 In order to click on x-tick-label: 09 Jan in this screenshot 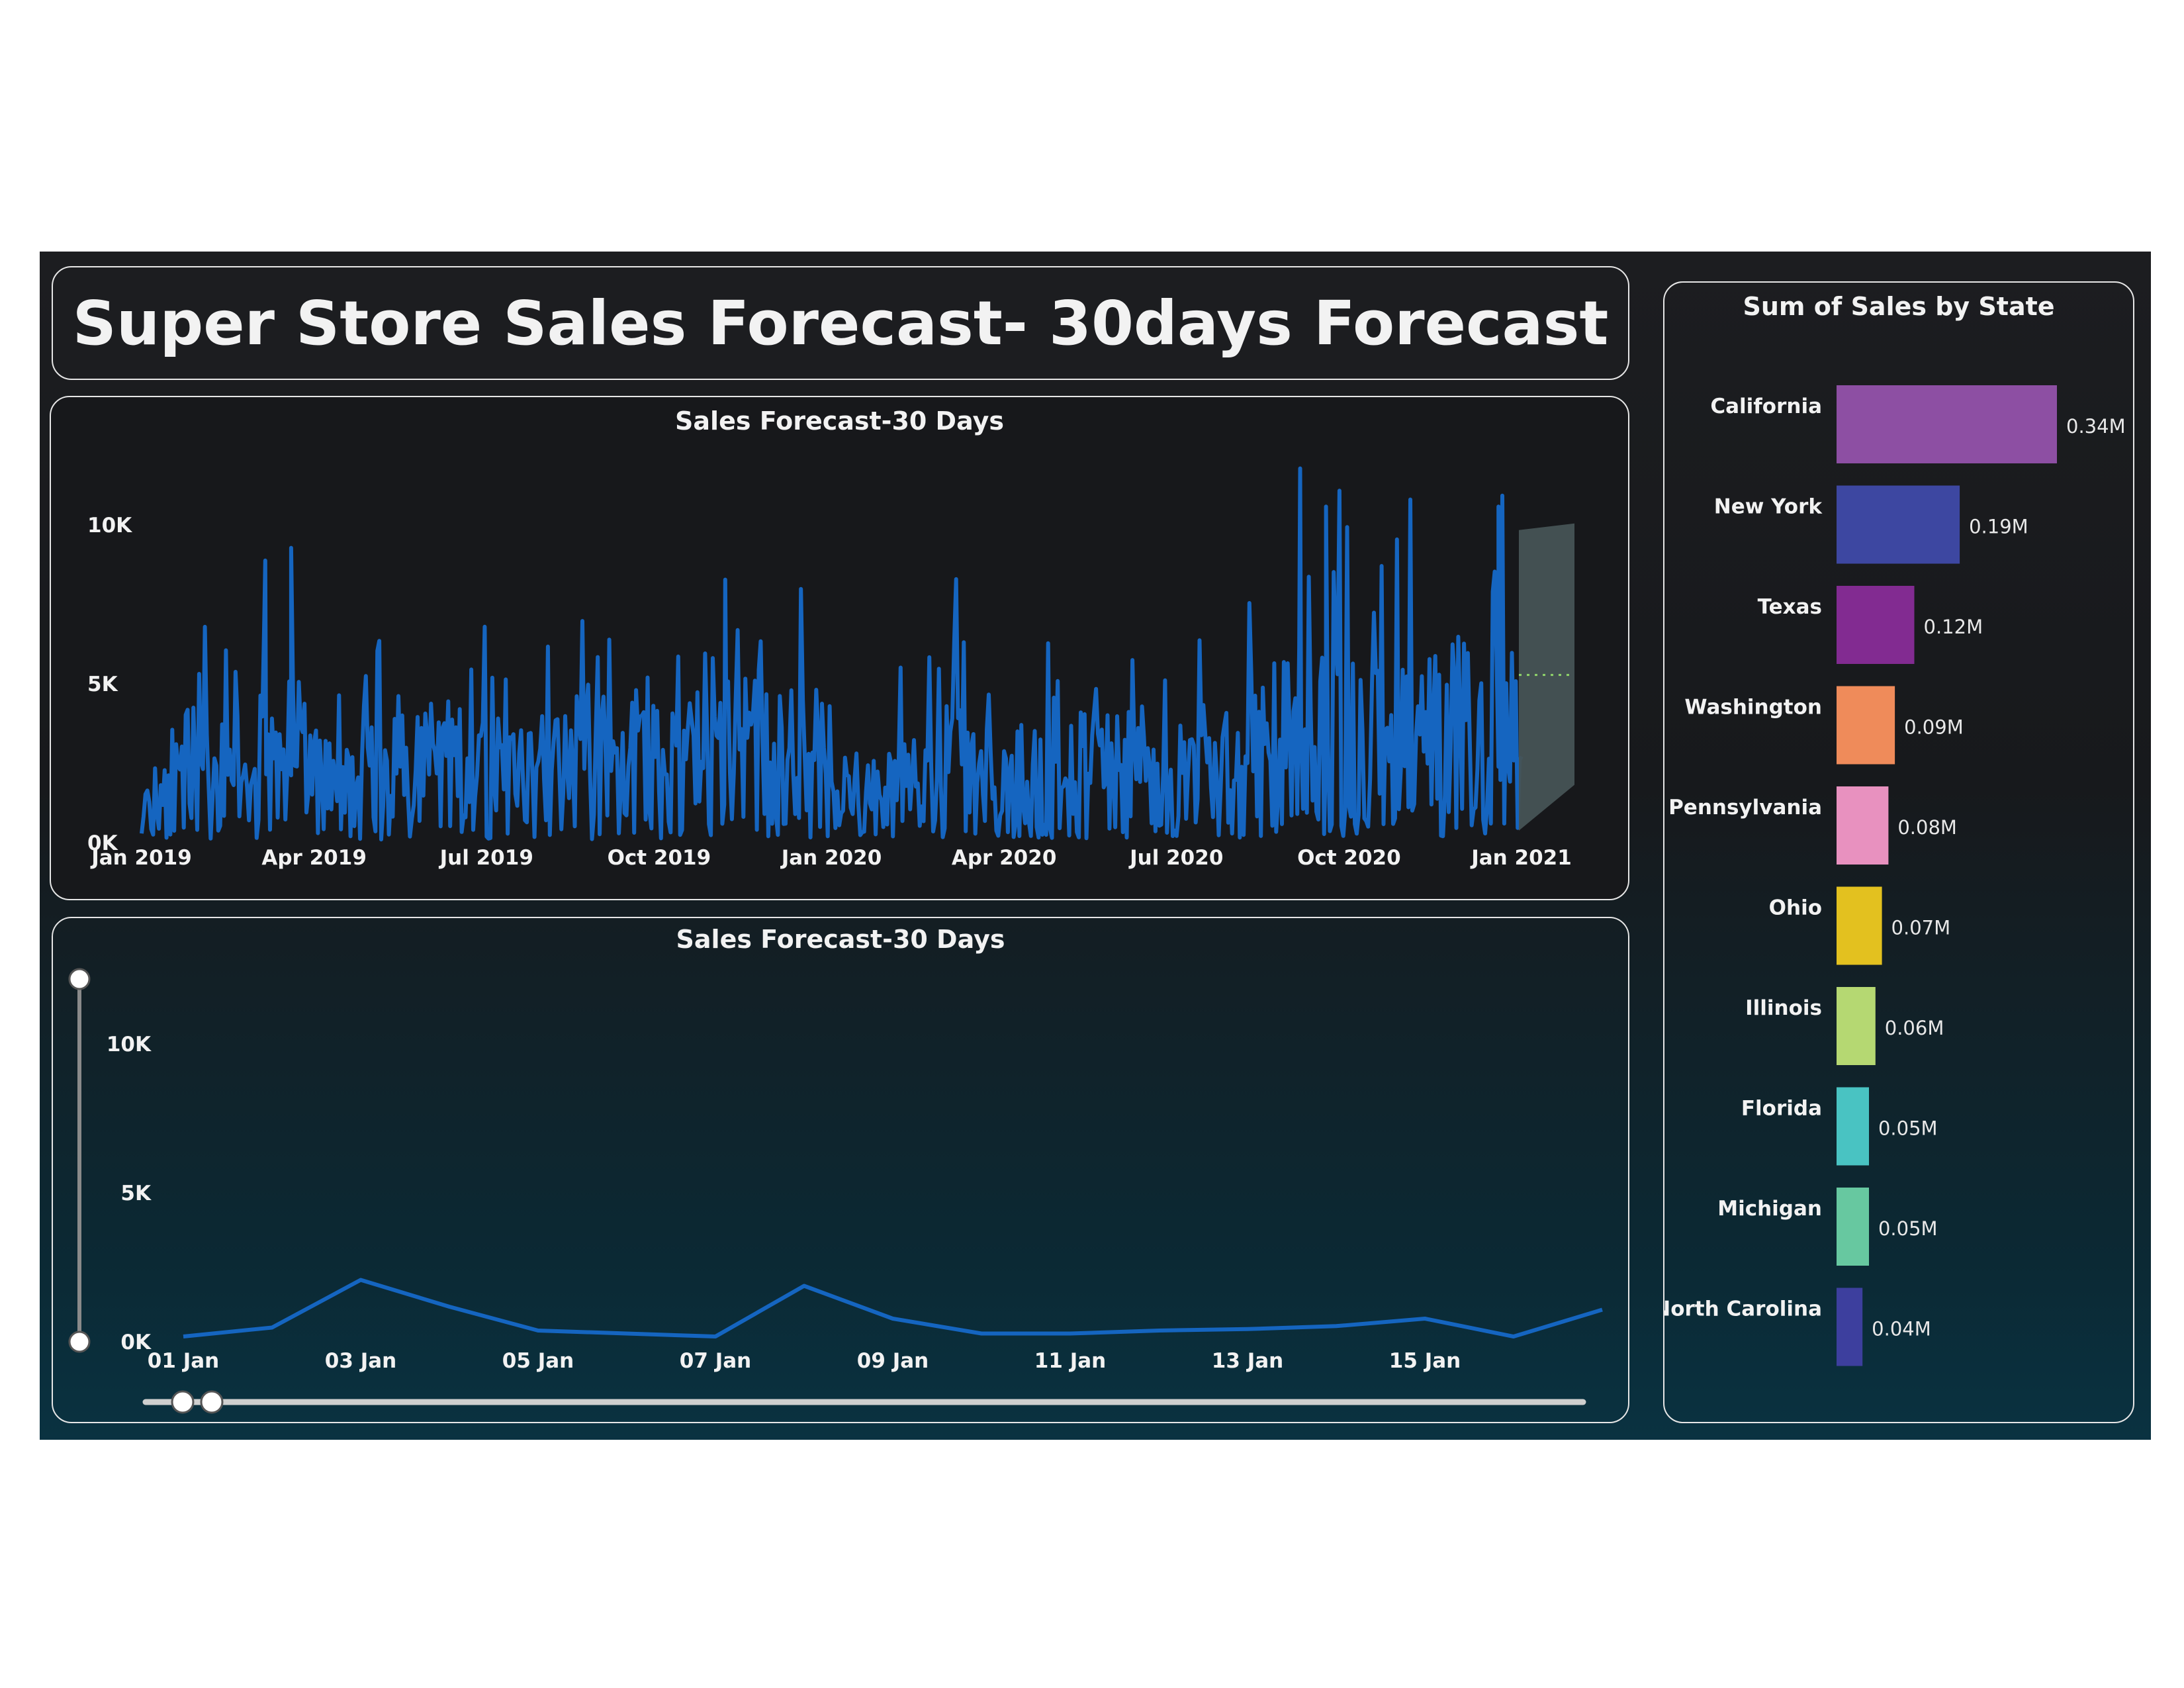, I will do `click(893, 1361)`.